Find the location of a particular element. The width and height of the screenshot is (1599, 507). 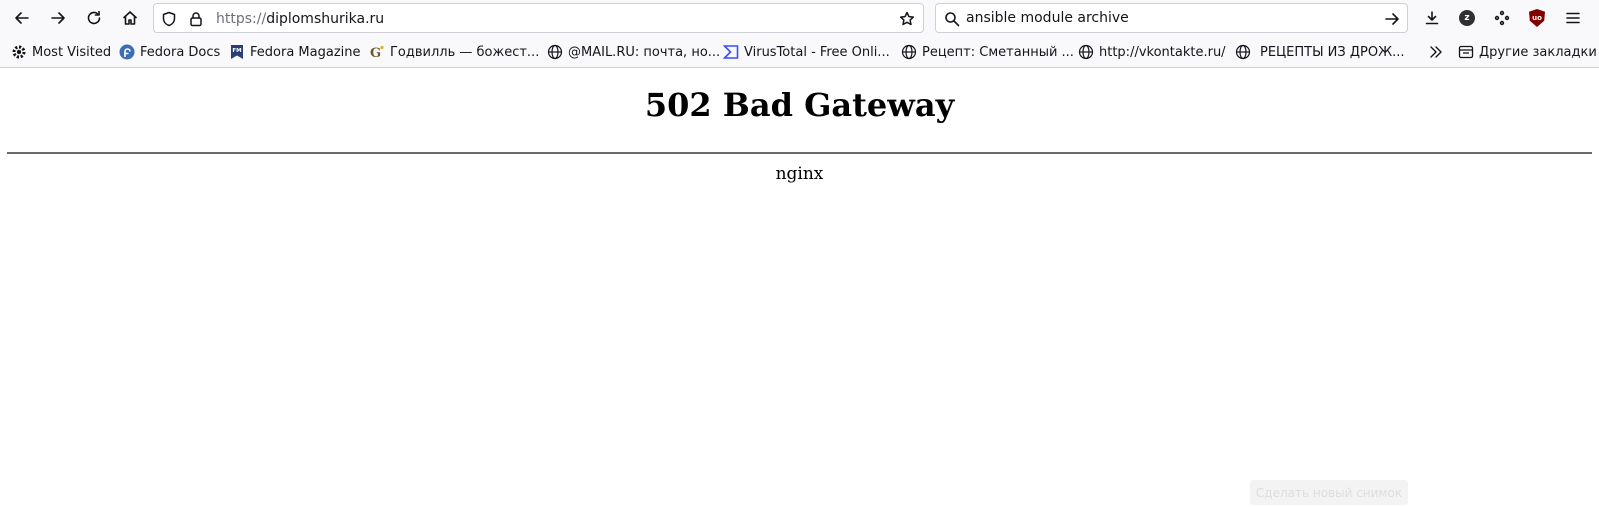

tracking-protection-shield-icon is located at coordinates (169, 19).